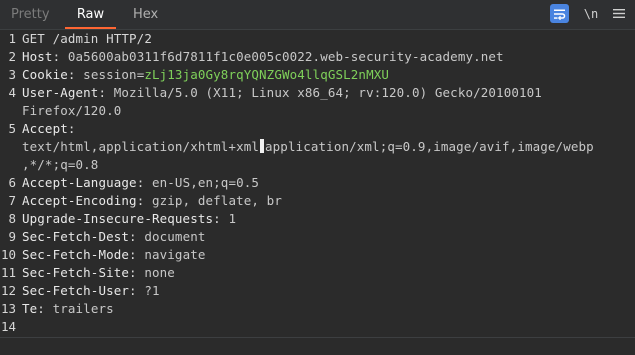  Describe the element at coordinates (79, 182) in the screenshot. I see `header-name: Accept-Language` at that location.